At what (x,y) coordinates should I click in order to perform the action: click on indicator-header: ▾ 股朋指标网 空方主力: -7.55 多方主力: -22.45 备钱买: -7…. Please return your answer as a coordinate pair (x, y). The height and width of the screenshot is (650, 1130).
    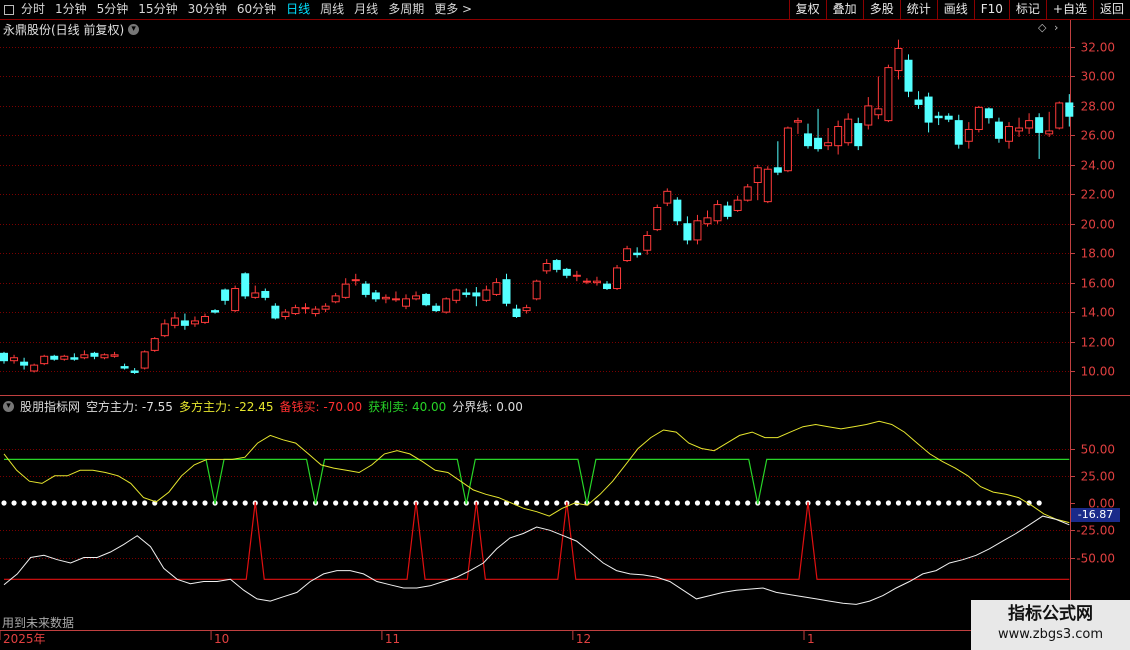
    Looking at the image, I should click on (263, 406).